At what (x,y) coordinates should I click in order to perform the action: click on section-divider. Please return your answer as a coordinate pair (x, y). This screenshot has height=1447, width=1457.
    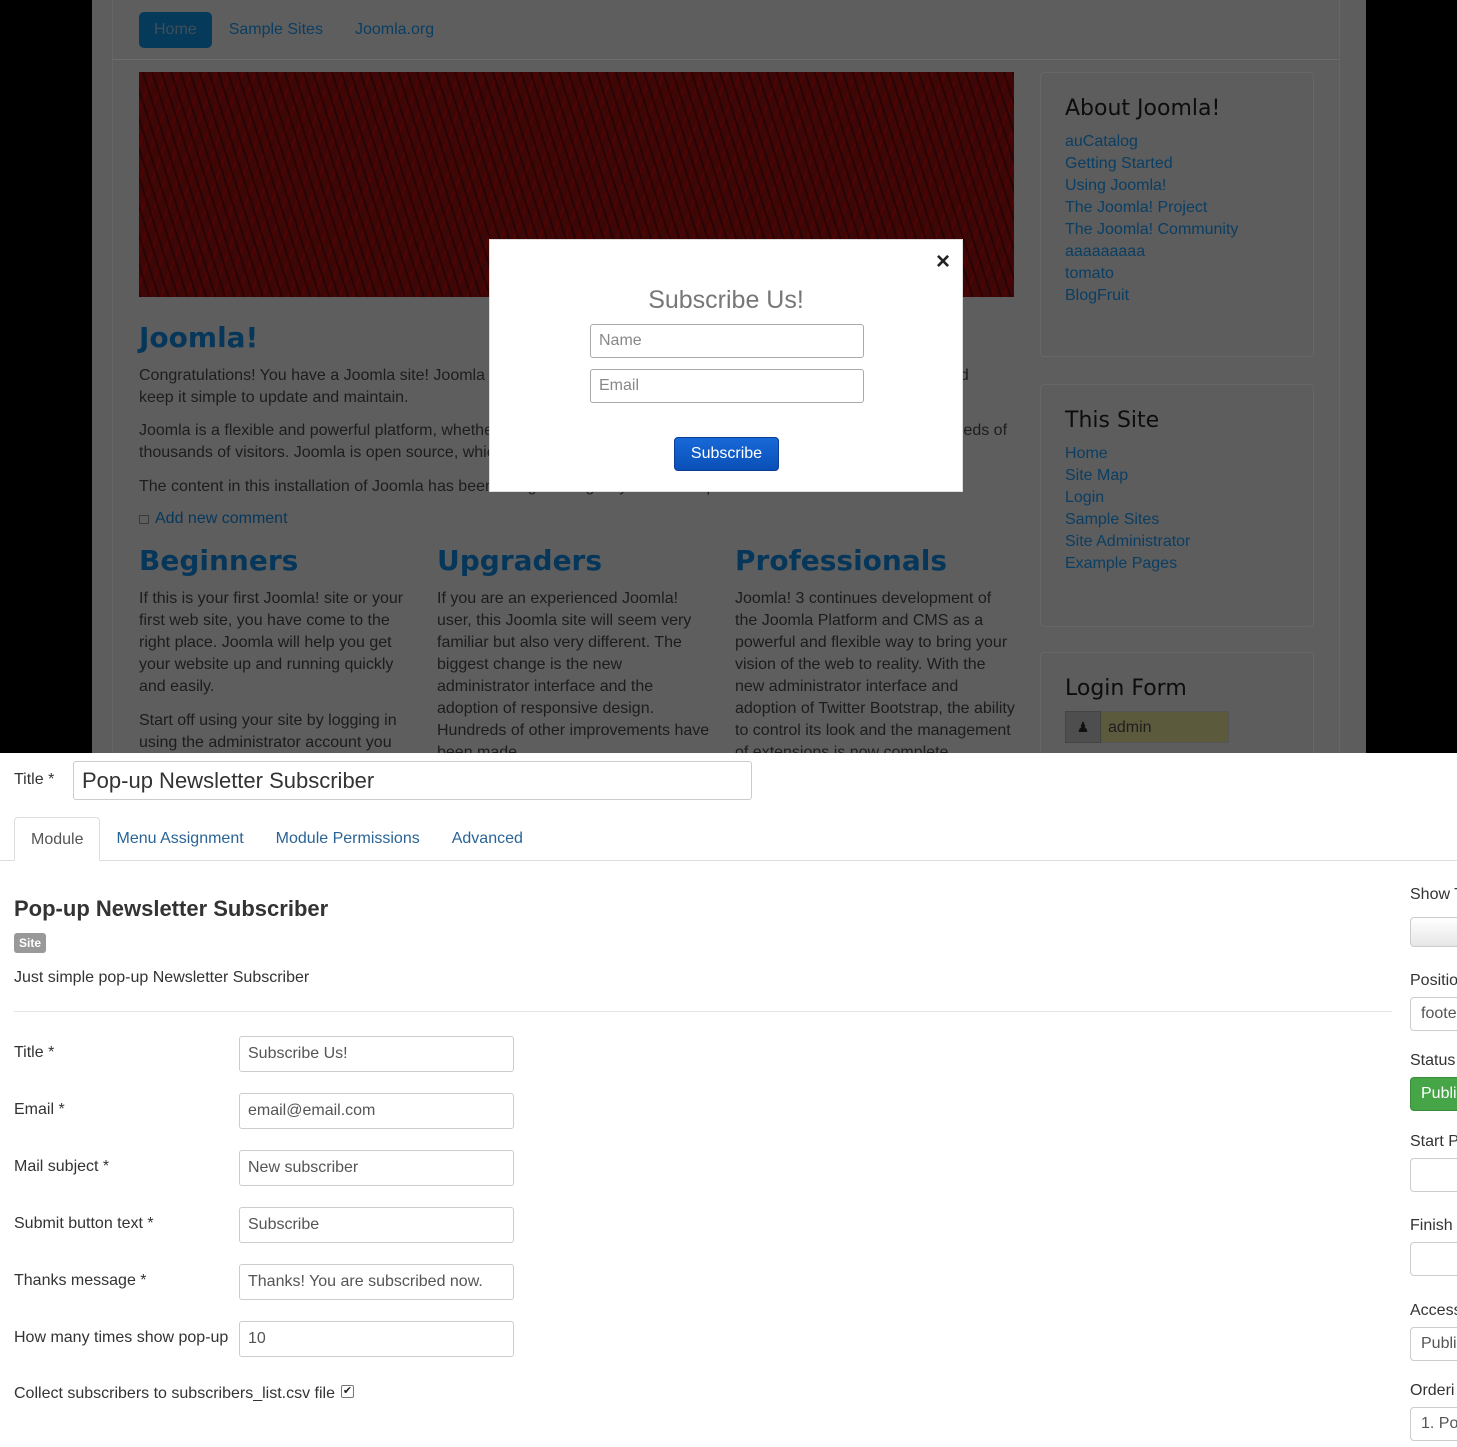
    Looking at the image, I should click on (703, 1011).